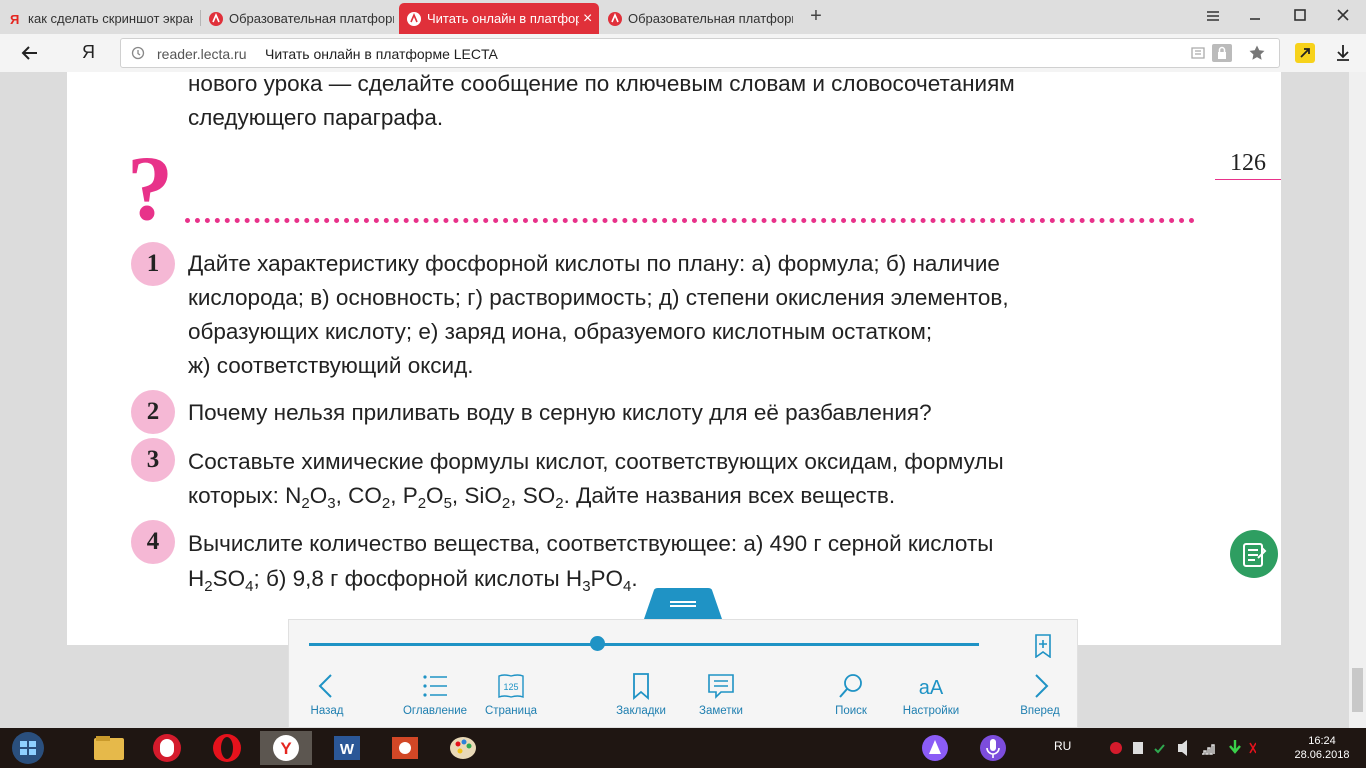 The height and width of the screenshot is (768, 1366). I want to click on question-mark-icon: ?, so click(150, 188).